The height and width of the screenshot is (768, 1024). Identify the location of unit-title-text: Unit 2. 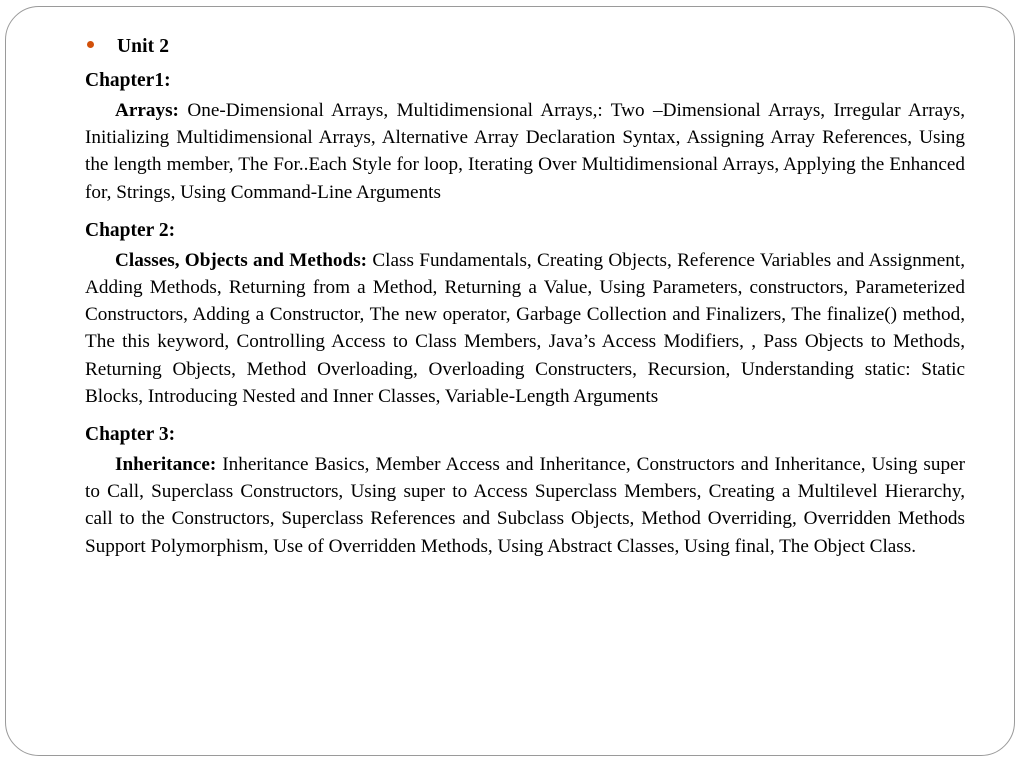
(143, 46).